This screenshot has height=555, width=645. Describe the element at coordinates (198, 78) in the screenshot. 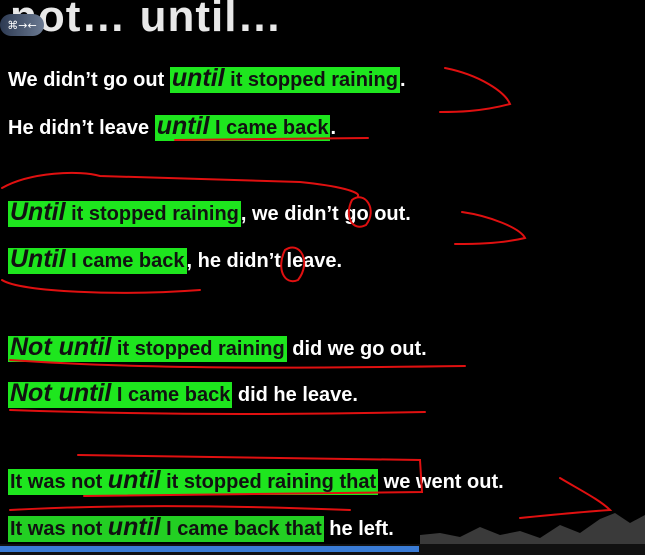

I see `sentence-1-keyword: until` at that location.